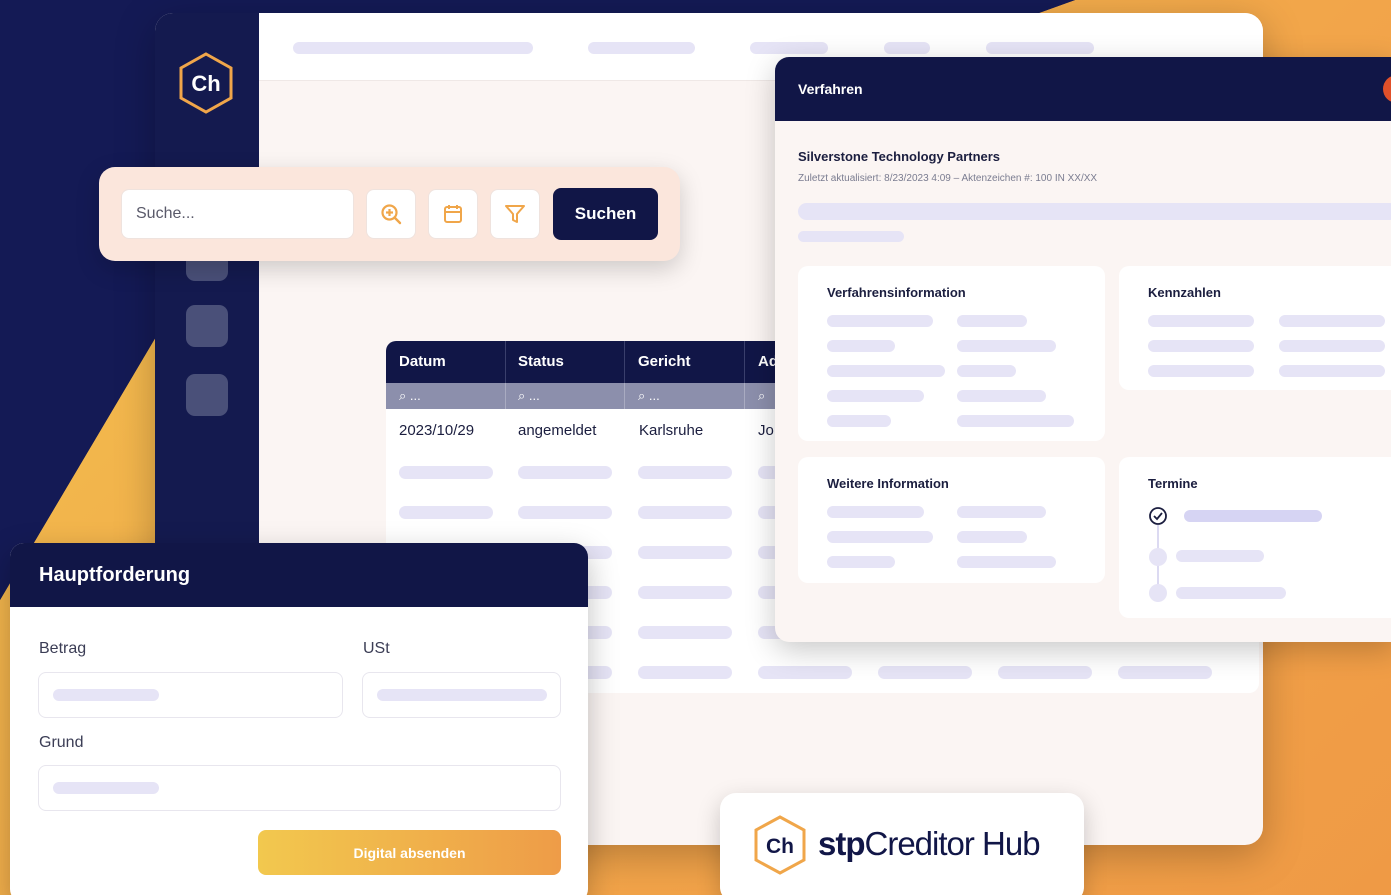 This screenshot has height=895, width=1391. I want to click on betrag-label: Betrag, so click(63, 648).